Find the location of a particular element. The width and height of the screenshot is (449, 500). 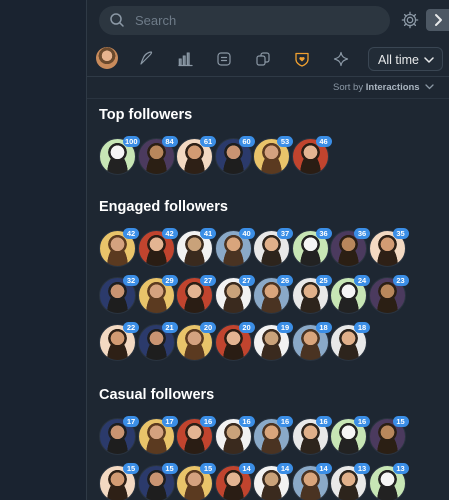

follower-avatar: 53 is located at coordinates (273, 155).